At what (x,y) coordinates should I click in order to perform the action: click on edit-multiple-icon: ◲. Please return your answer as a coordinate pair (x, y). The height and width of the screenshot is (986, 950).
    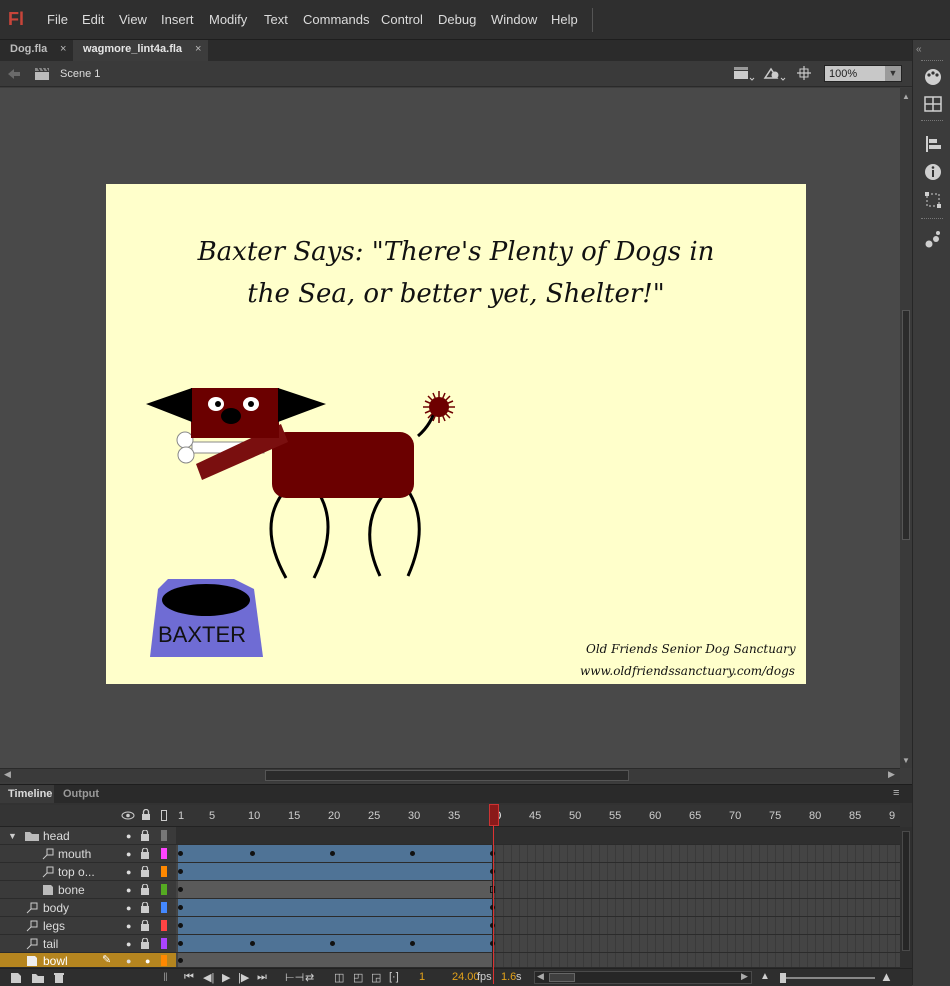
    Looking at the image, I should click on (376, 977).